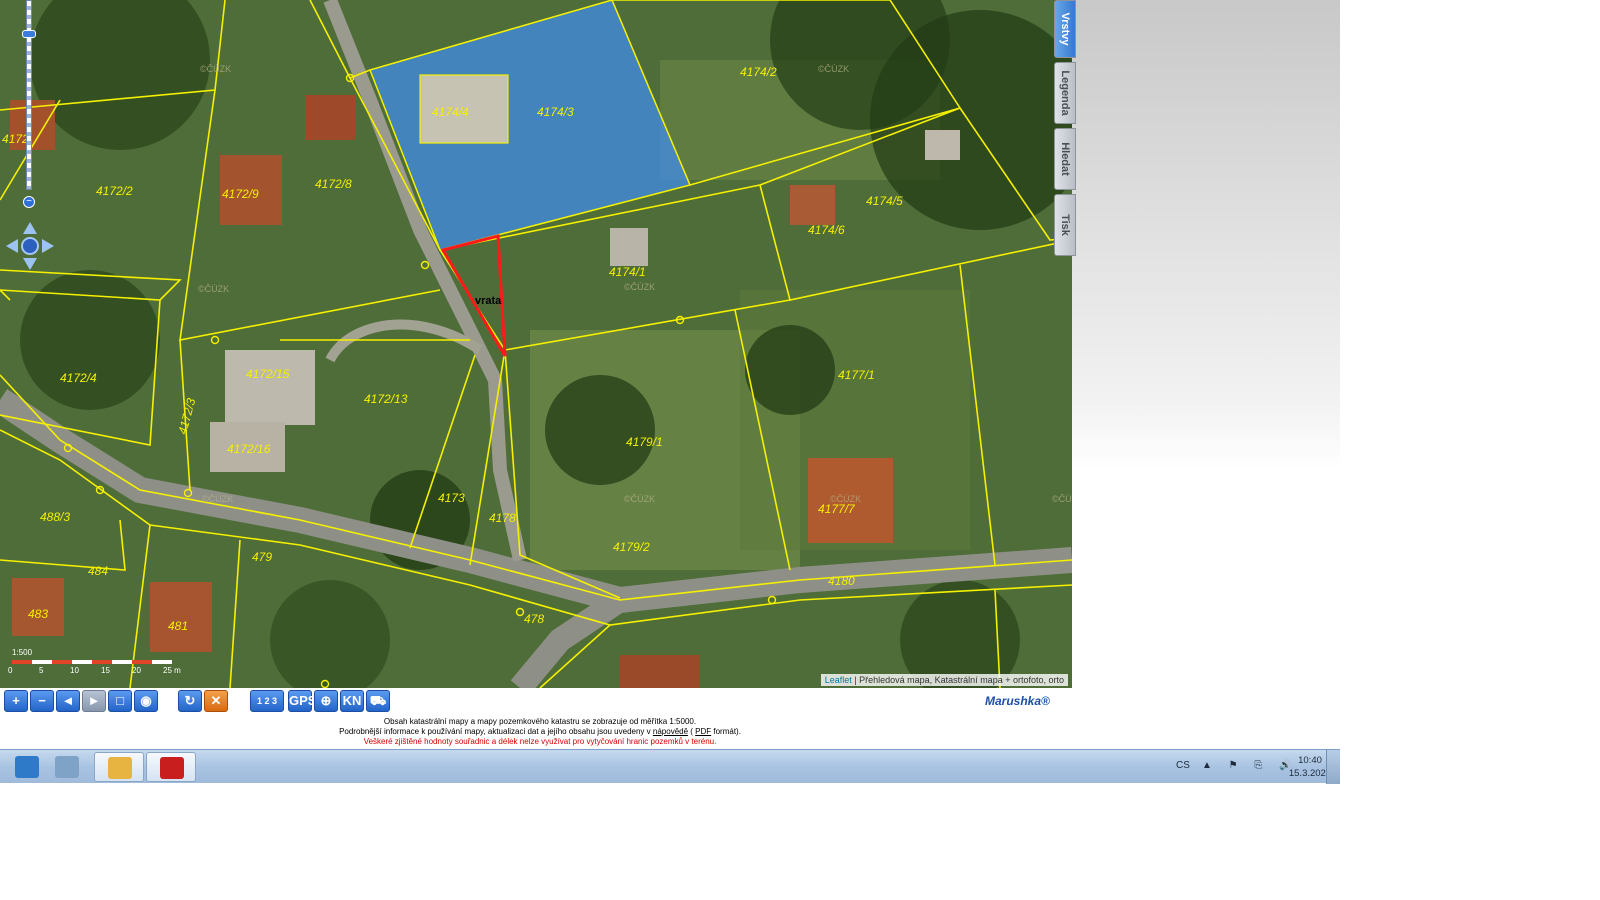  I want to click on parcel-label: 484, so click(98, 571).